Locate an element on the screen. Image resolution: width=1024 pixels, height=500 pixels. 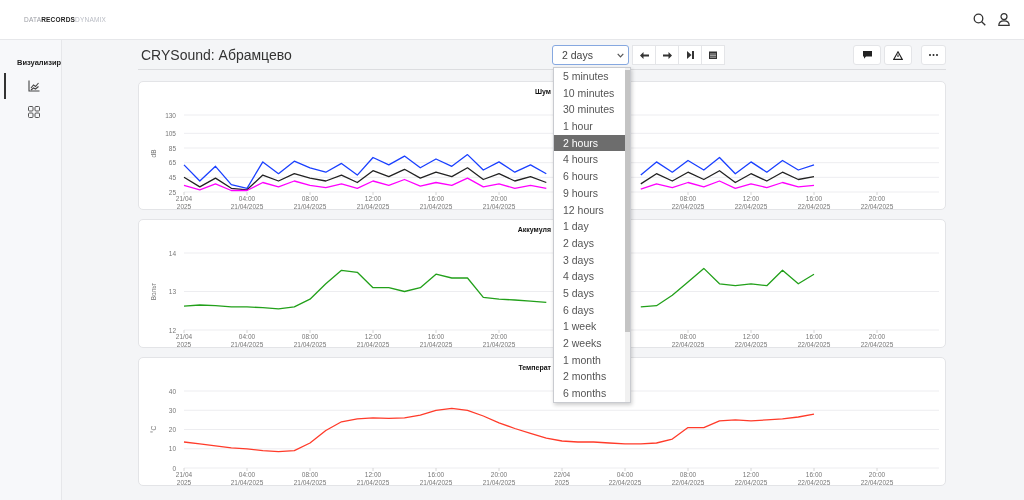
period-option: 10 minutes is located at coordinates (589, 93).